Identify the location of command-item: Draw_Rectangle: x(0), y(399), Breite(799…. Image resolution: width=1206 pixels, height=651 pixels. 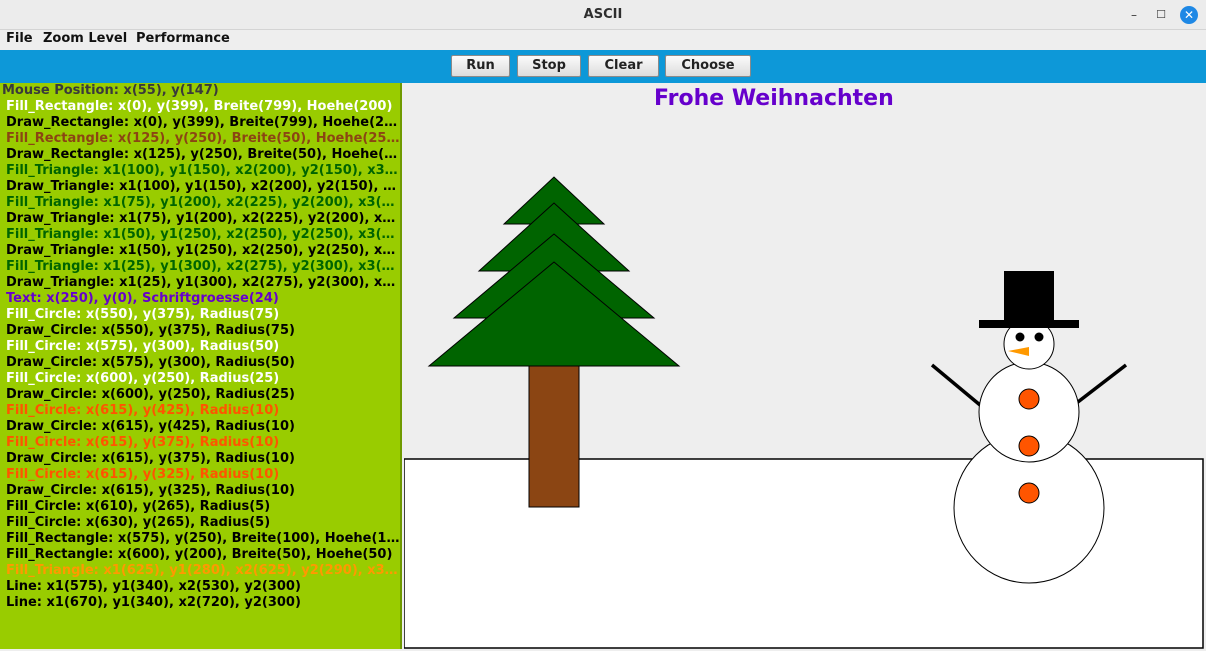
(203, 123).